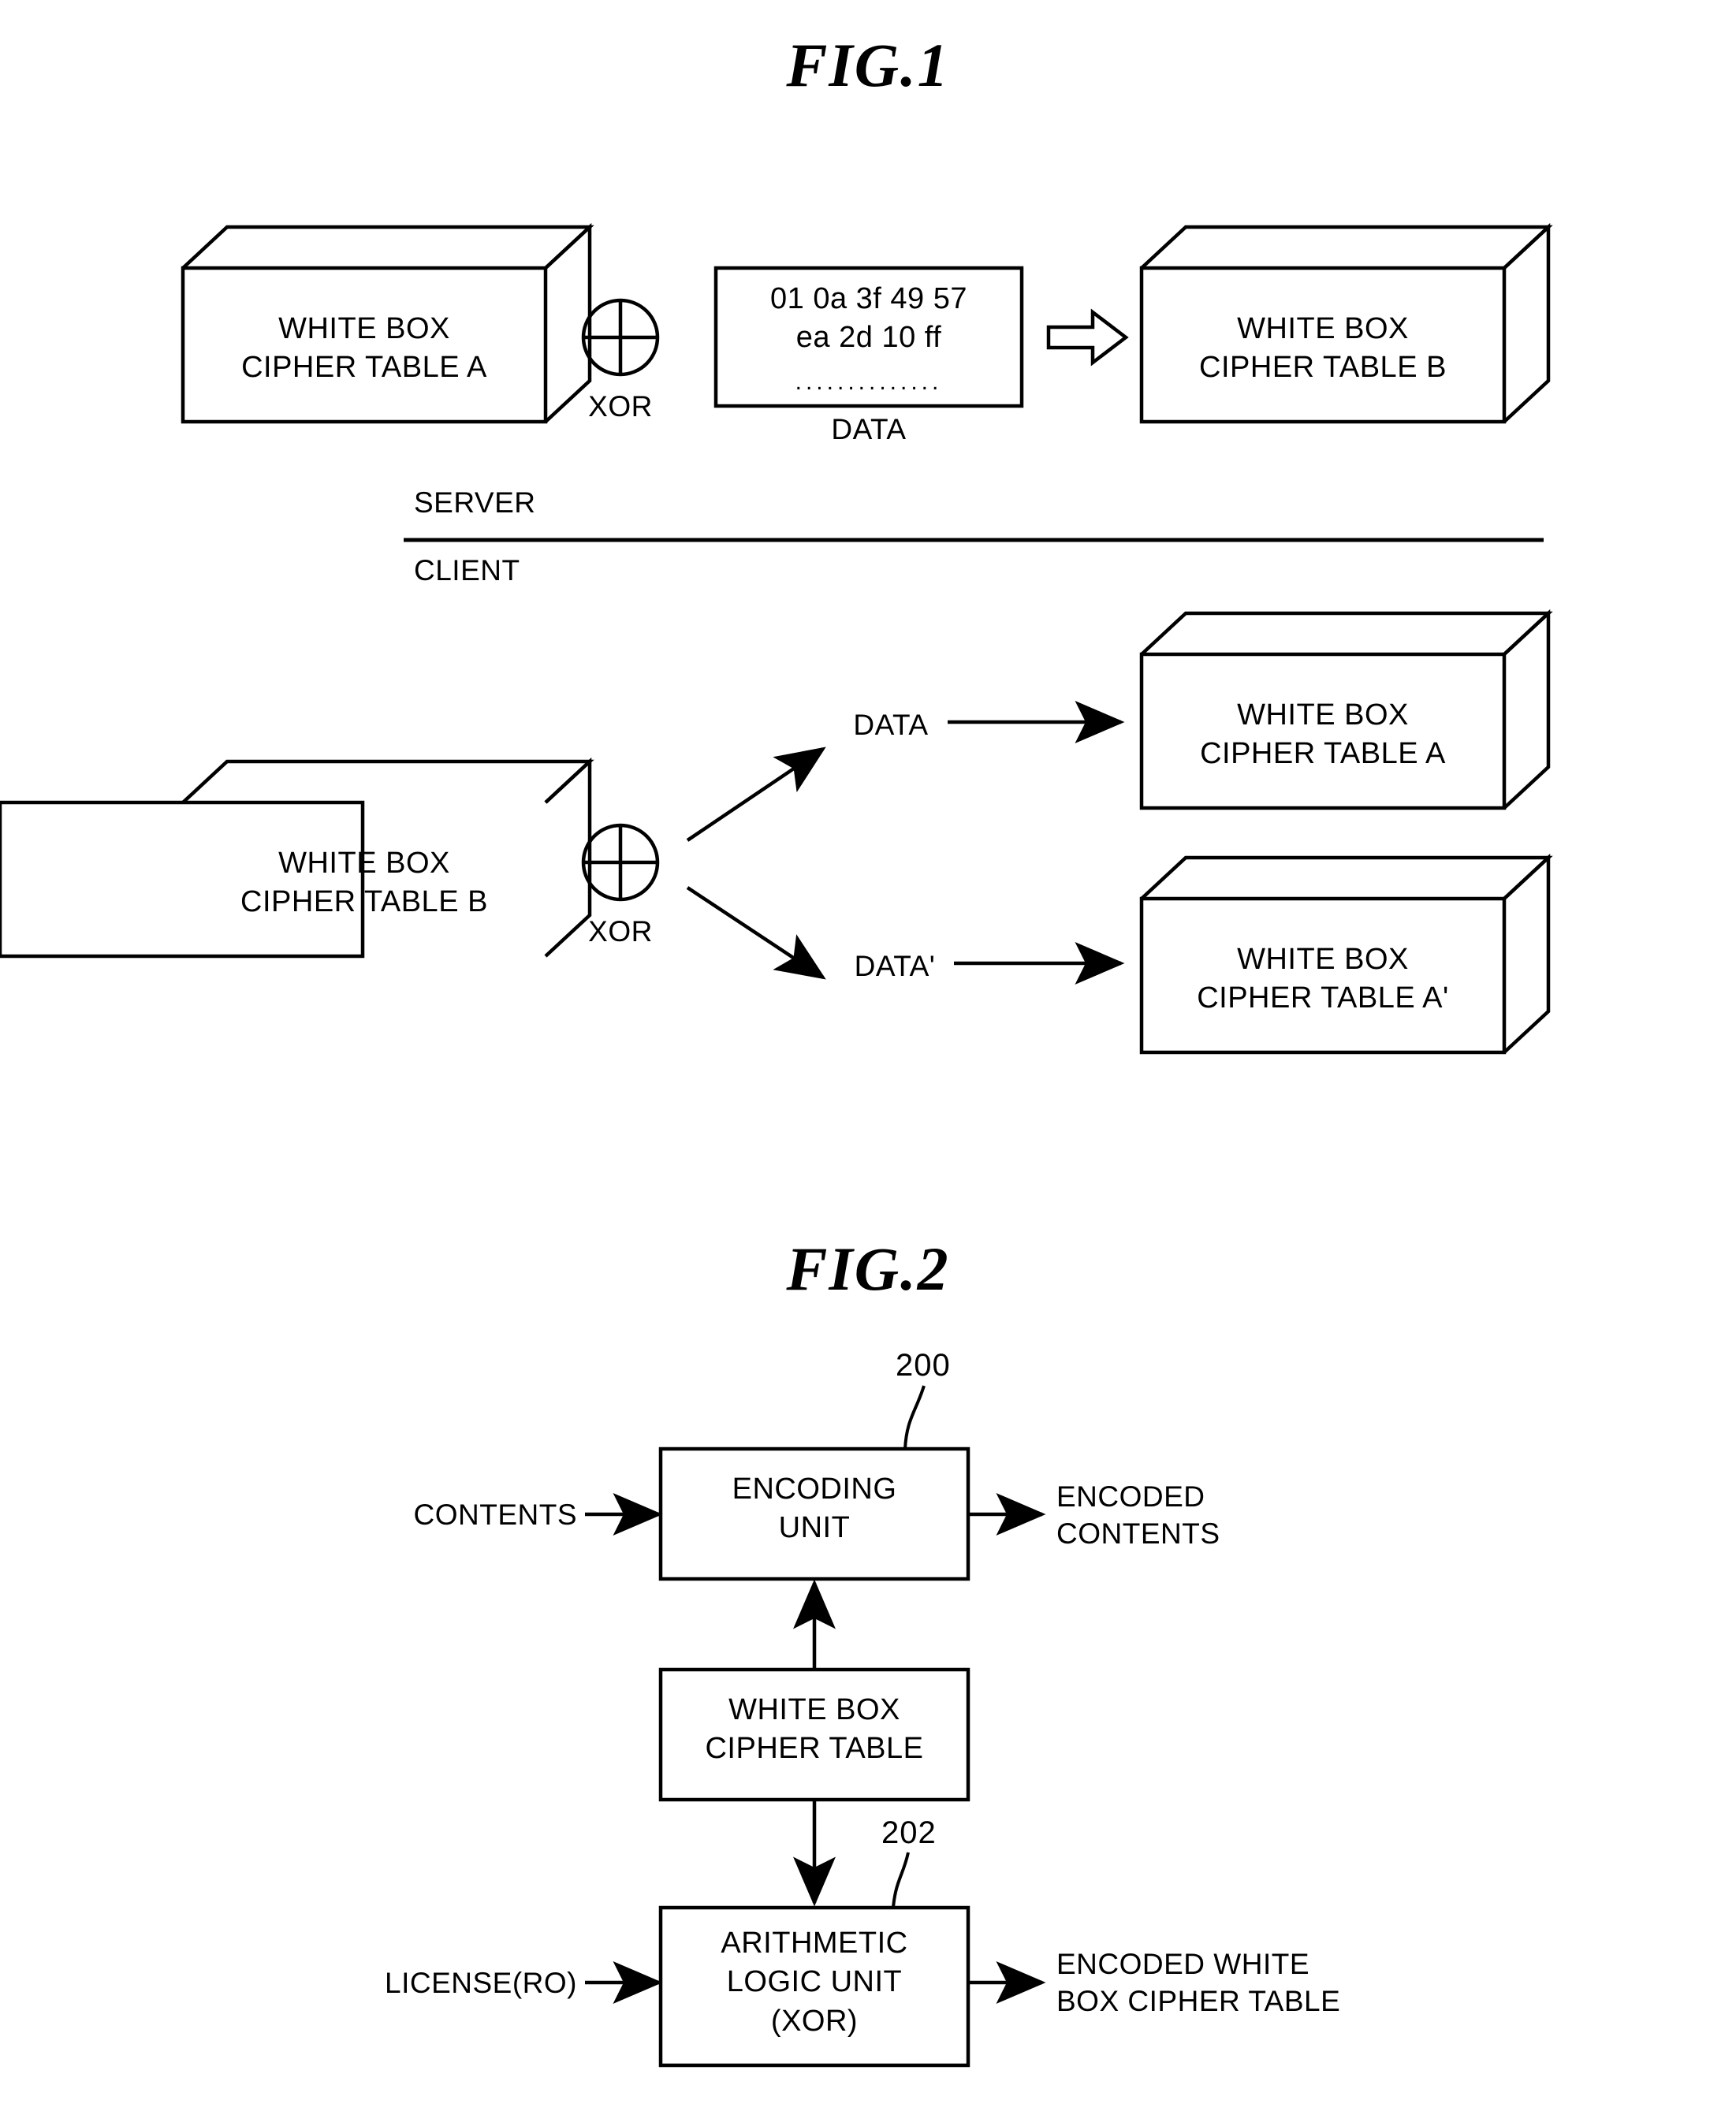 This screenshot has width=1736, height=2126. Describe the element at coordinates (364, 883) in the screenshot. I see `cube-label-client-table-b: WHITE BOX CIPHER TABLE B` at that location.